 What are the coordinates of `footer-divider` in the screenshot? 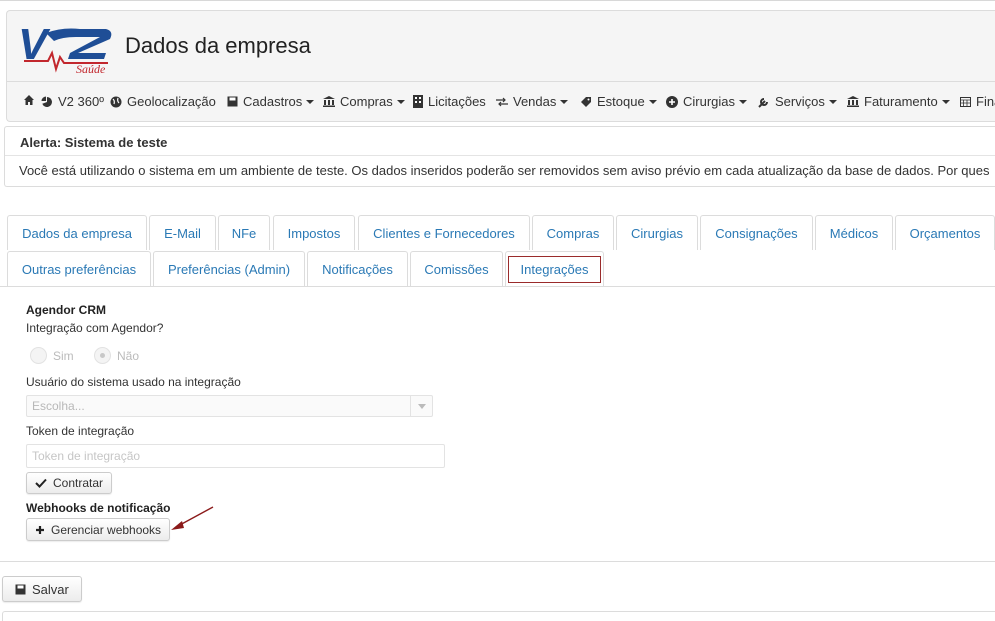 It's located at (497, 561).